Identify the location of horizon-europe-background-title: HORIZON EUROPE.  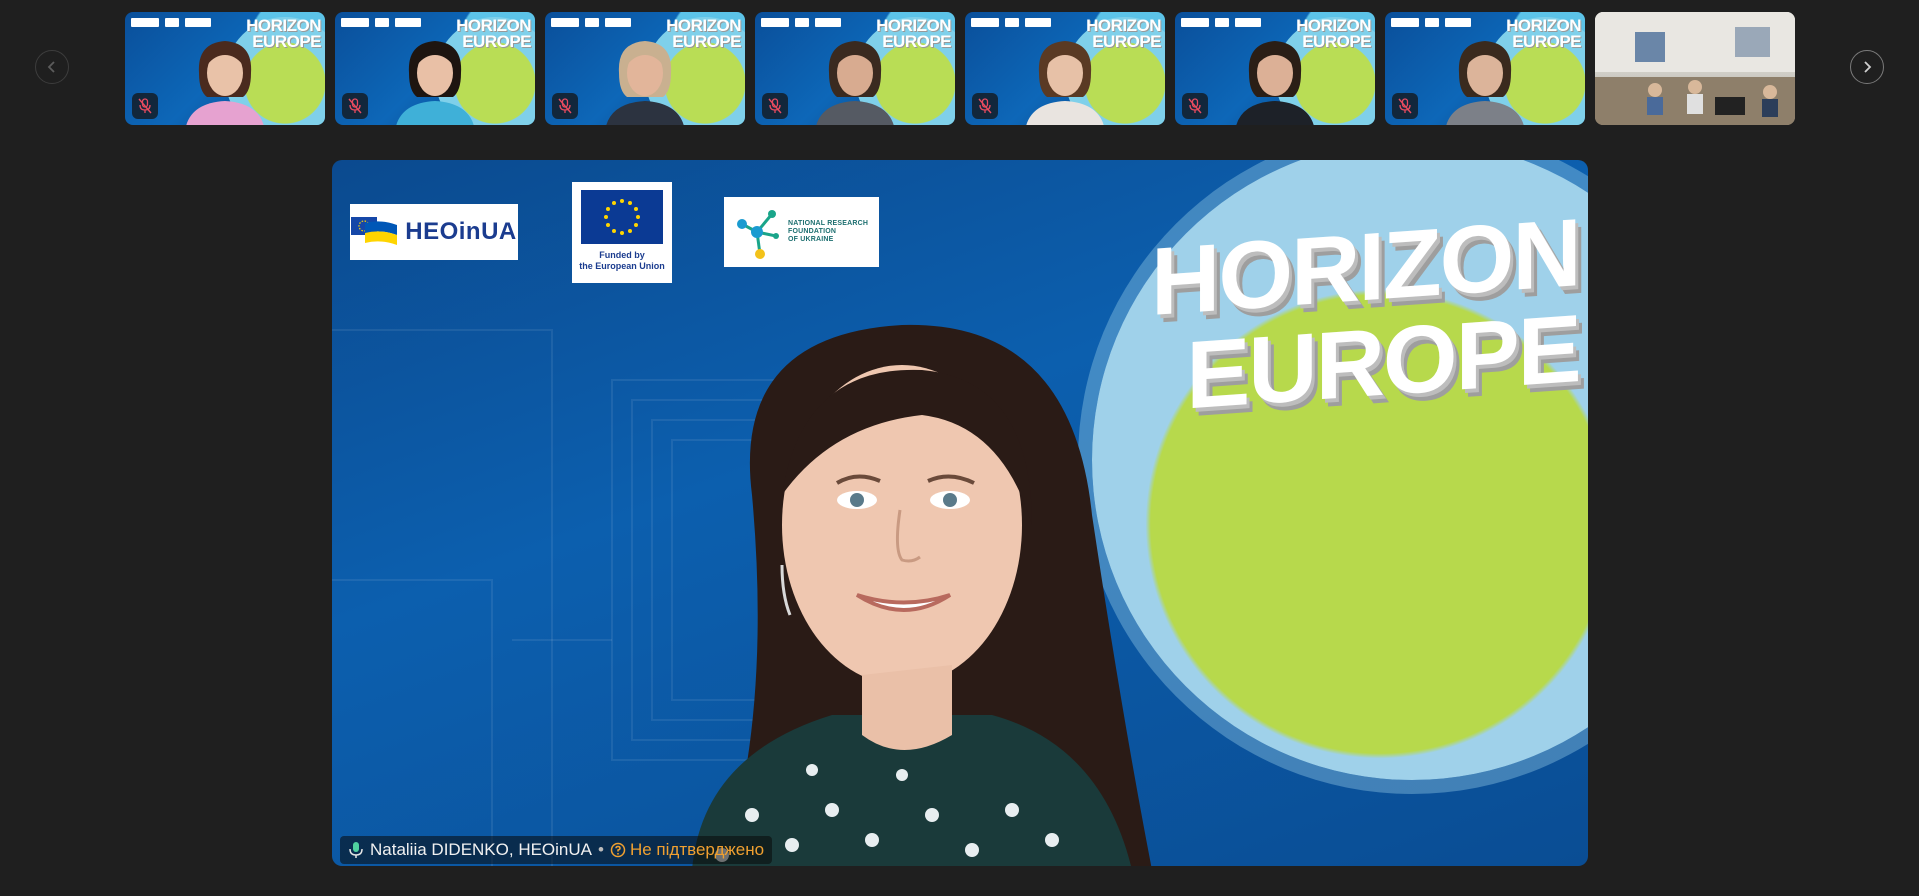
(1365, 314).